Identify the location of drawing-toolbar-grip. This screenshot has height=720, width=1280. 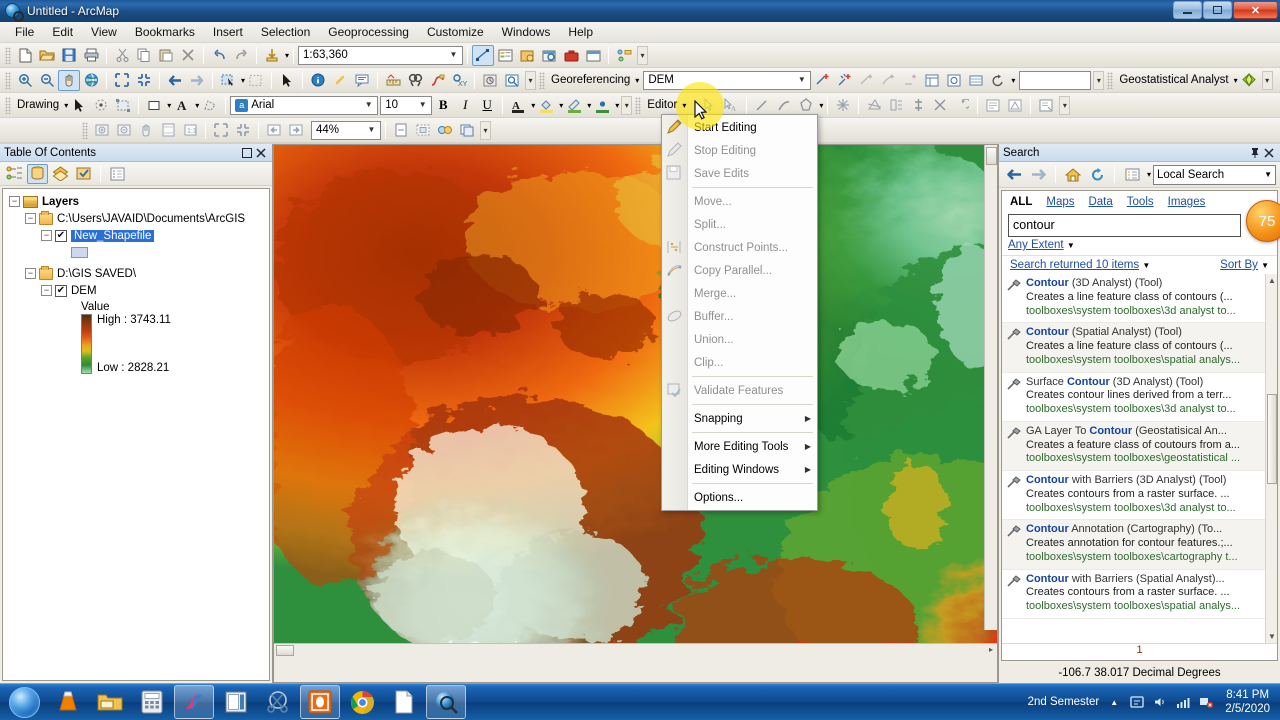
(8, 105).